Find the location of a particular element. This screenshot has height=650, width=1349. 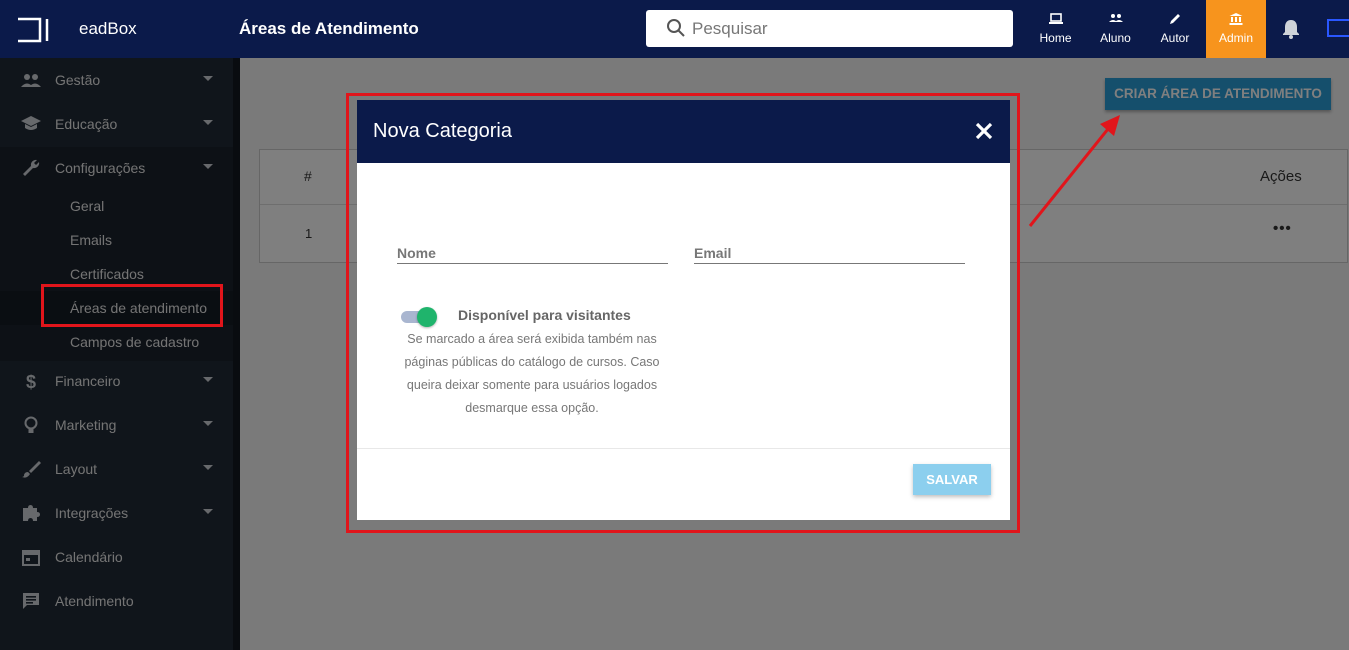

nav-home-label: Home is located at coordinates (1055, 38).